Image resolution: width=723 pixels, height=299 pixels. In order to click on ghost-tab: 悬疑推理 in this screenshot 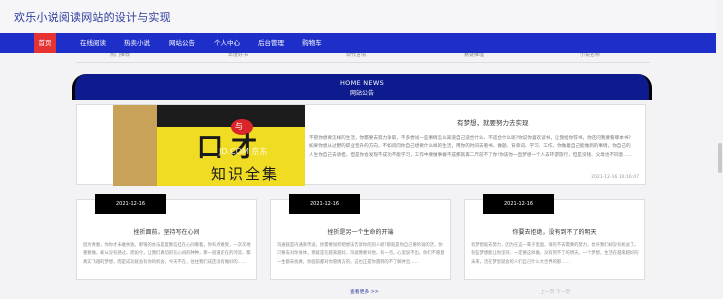, I will do `click(474, 55)`.